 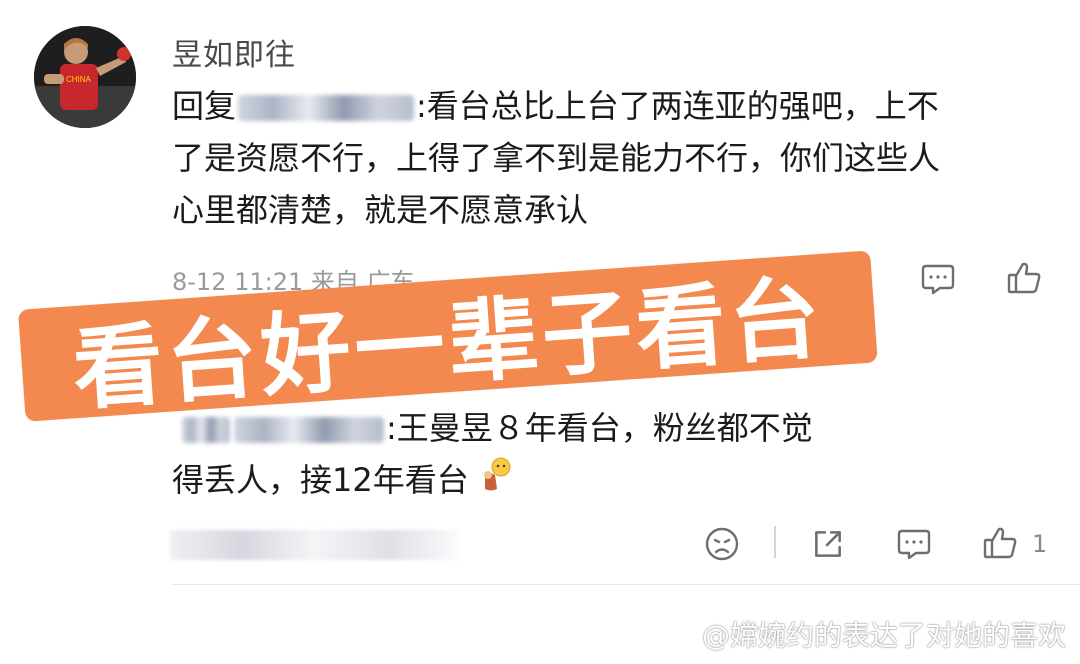 I want to click on comment-text: :王曼昱８年看台，粉丝都不觉 得丢人，接12年看台, so click(x=612, y=456).